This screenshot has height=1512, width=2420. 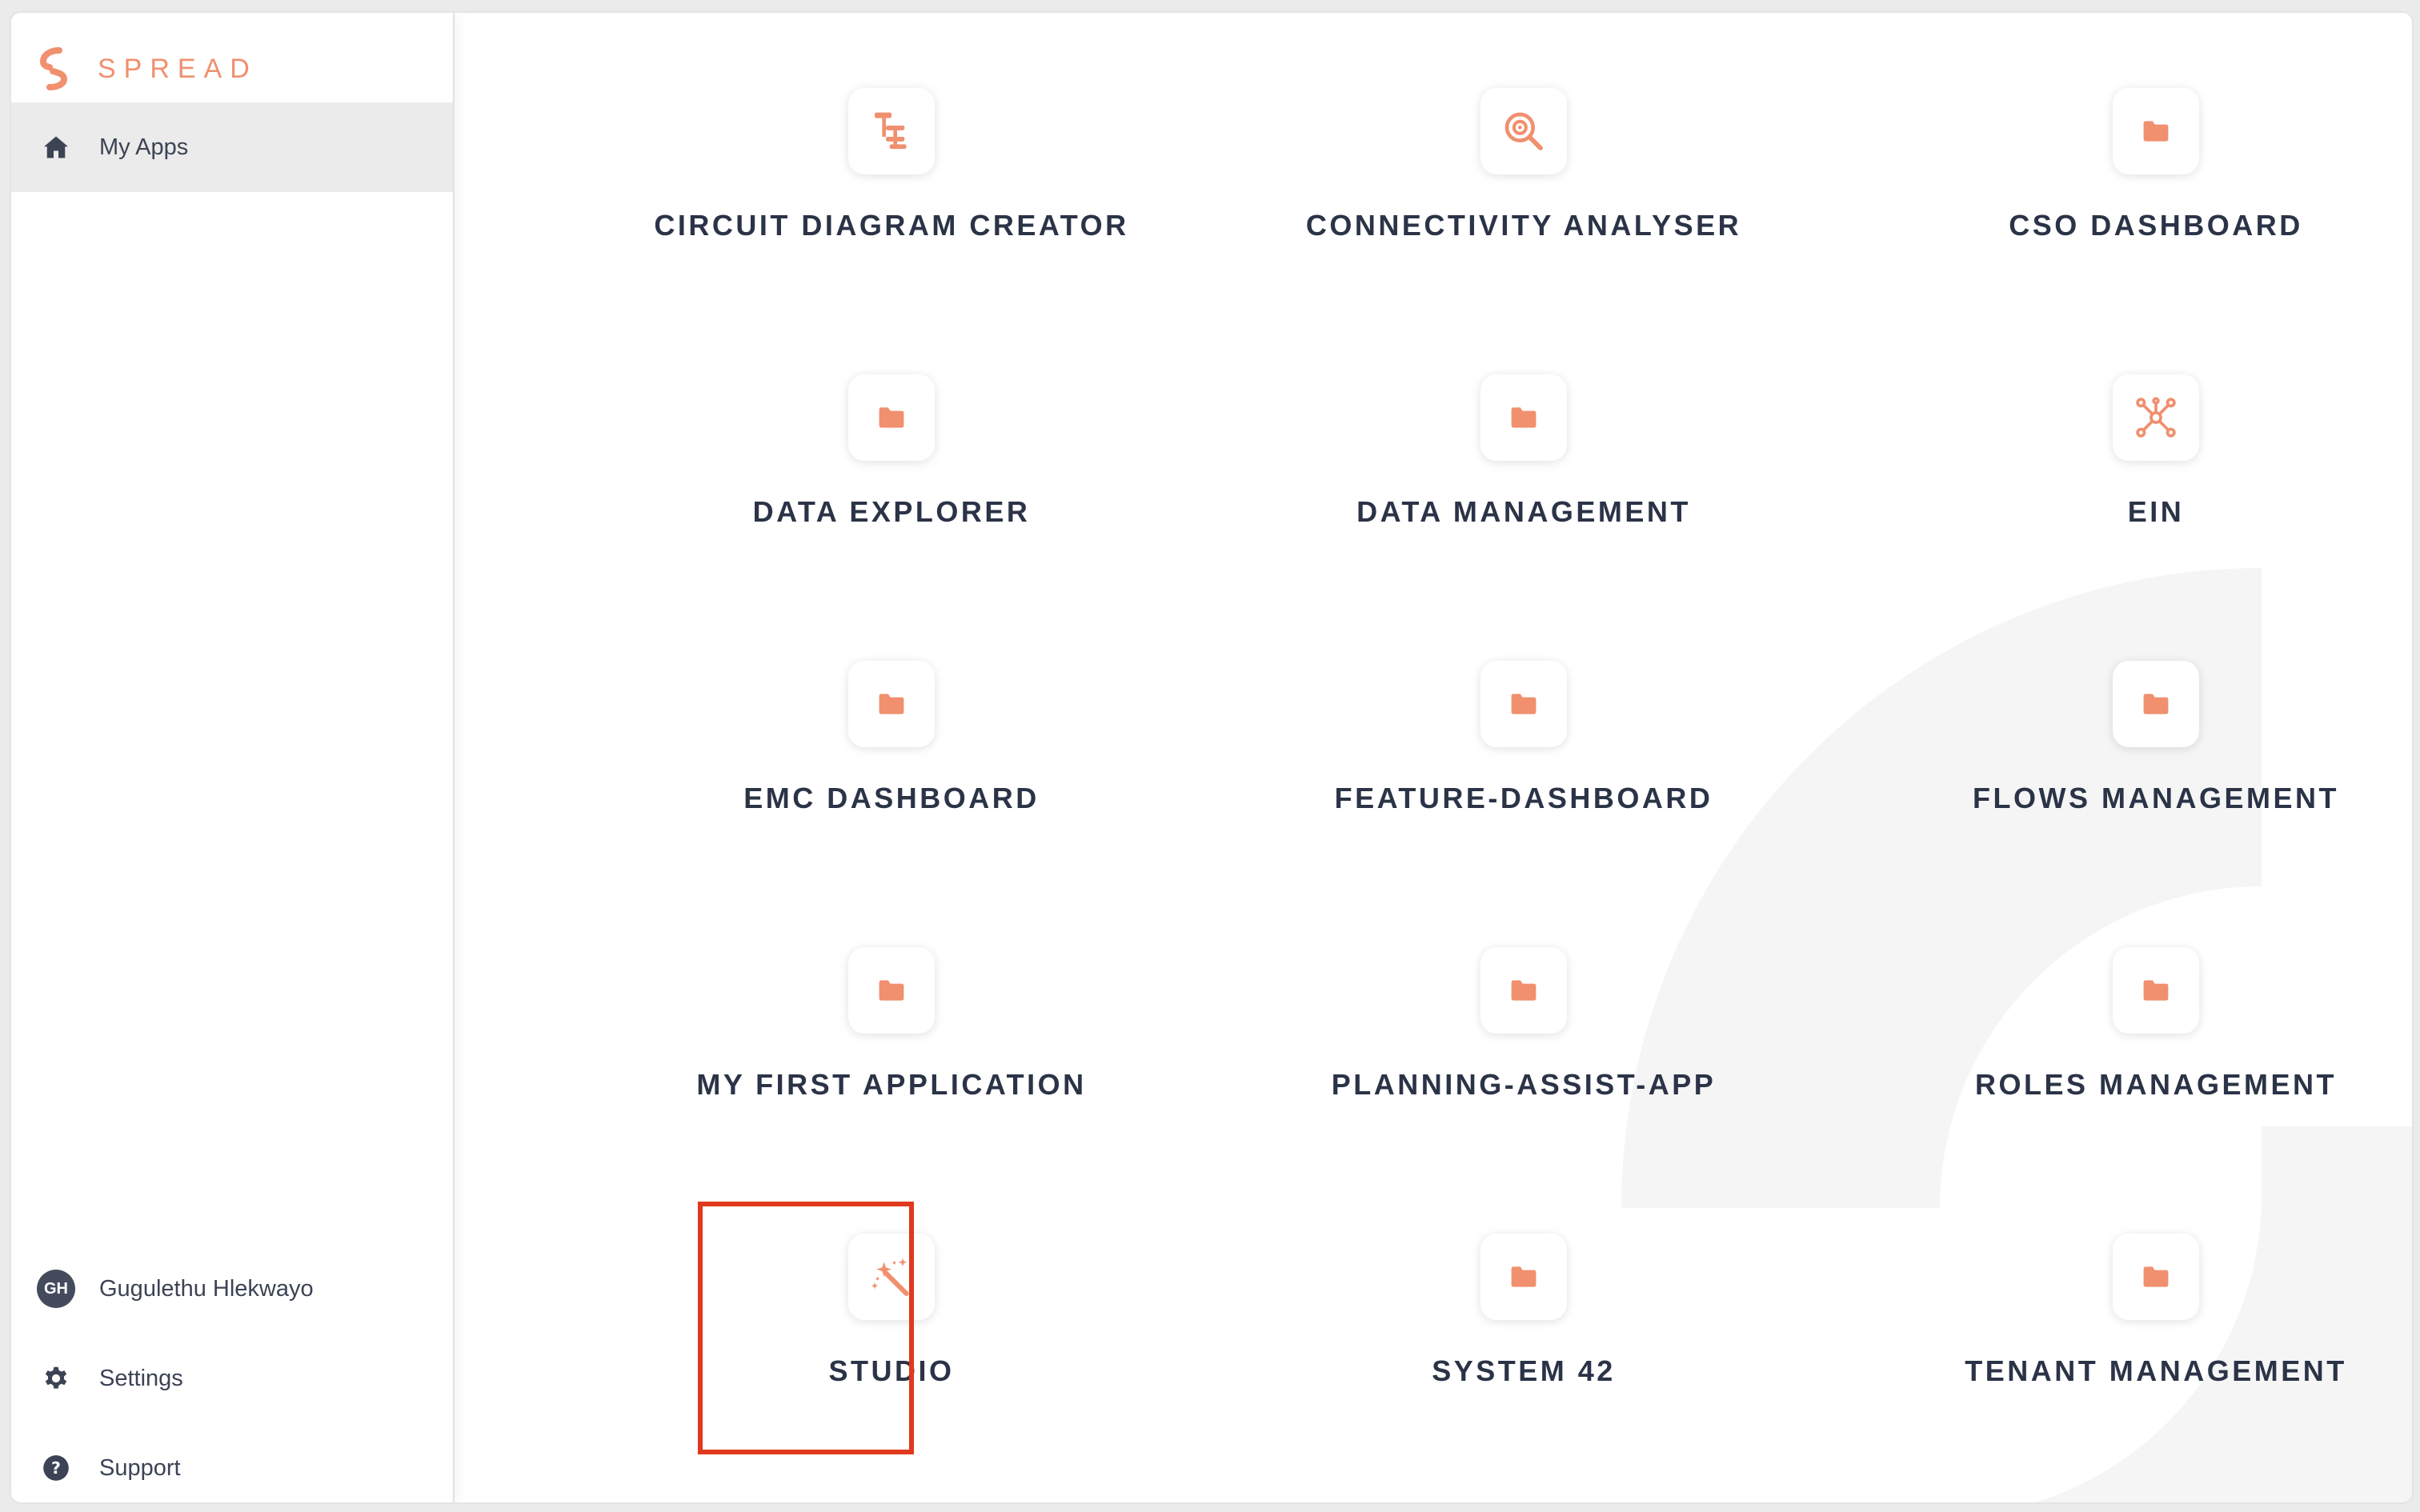 I want to click on magnify-gear-icon, so click(x=1523, y=131).